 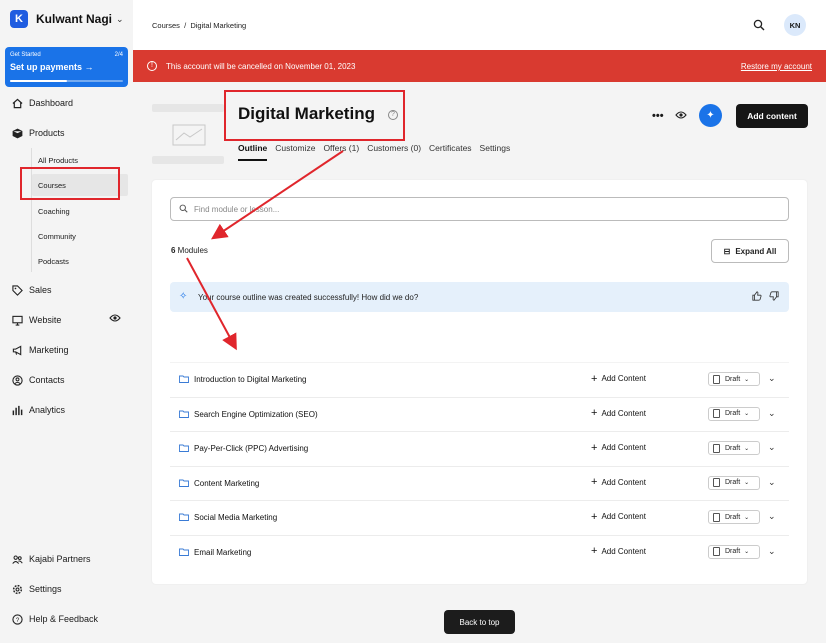 I want to click on sidebar-item-contacts: Contacts, so click(x=38, y=380).